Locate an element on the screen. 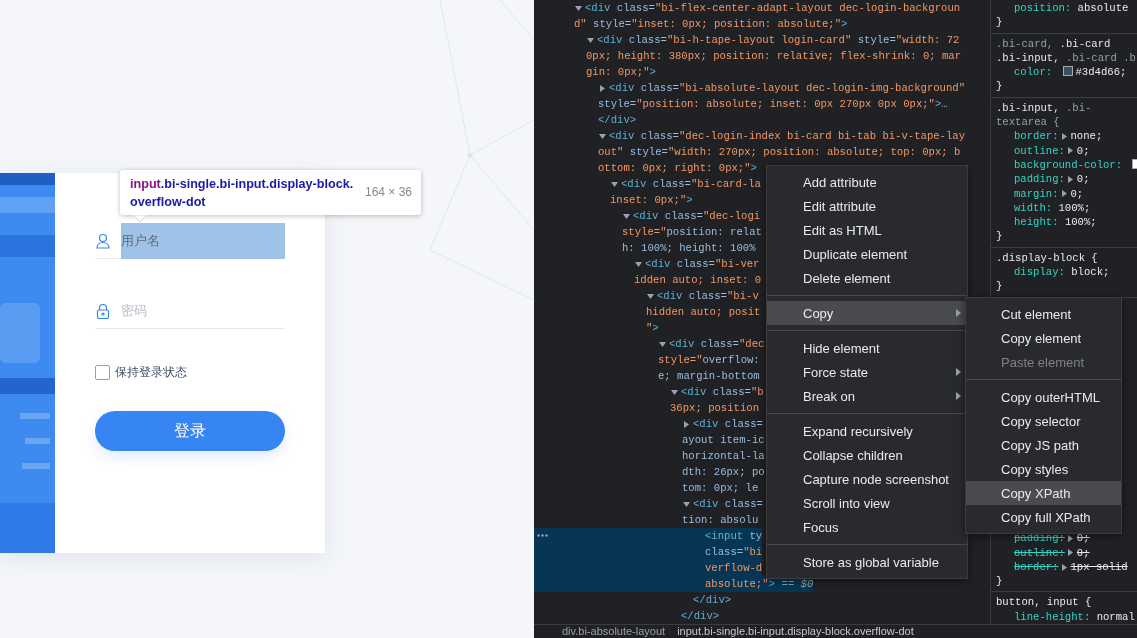 The height and width of the screenshot is (638, 1137). menu-item: Copy is located at coordinates (867, 313).